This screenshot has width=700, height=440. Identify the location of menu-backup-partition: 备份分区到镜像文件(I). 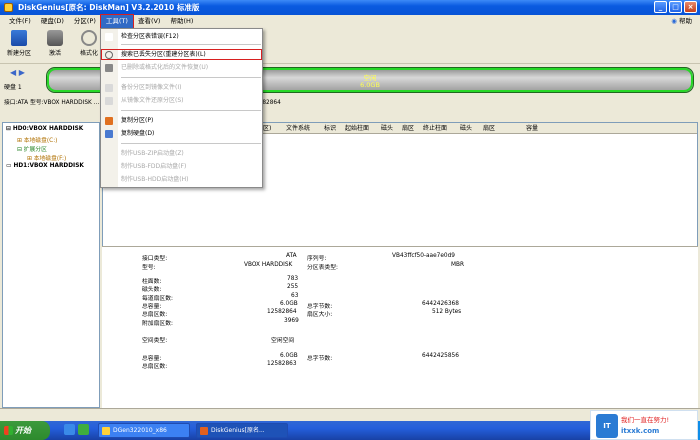
(181, 87).